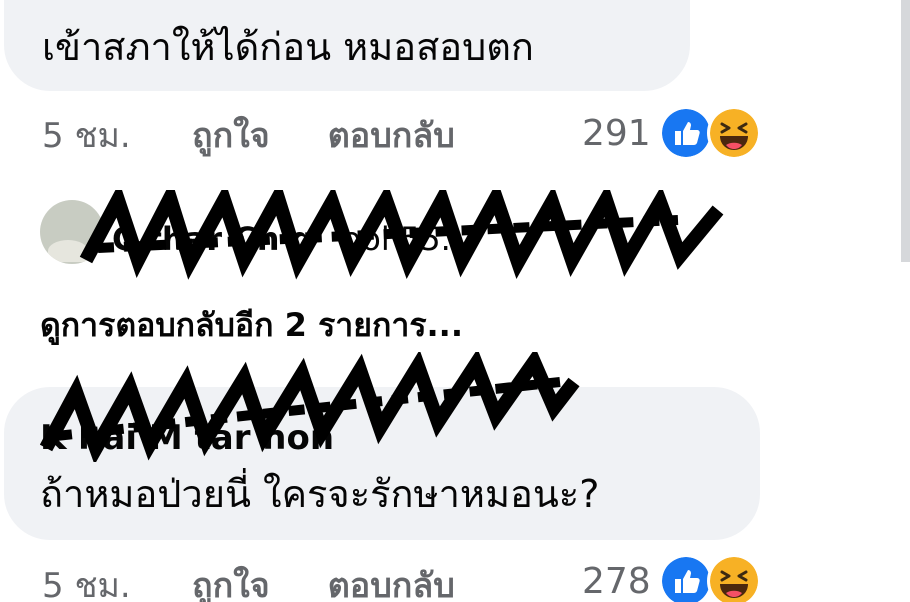 This screenshot has width=910, height=602. I want to click on comment-bubble: เข้าสภาให้ได้ก่อน หมอสอบตก, so click(347, 45).